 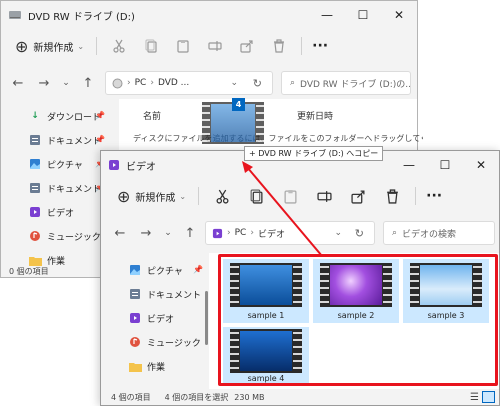 I want to click on breadcrumb-videos: ビデオ, so click(x=271, y=233).